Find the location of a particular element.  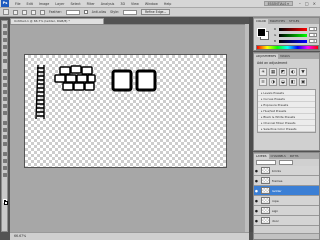

style-select is located at coordinates (129, 12).